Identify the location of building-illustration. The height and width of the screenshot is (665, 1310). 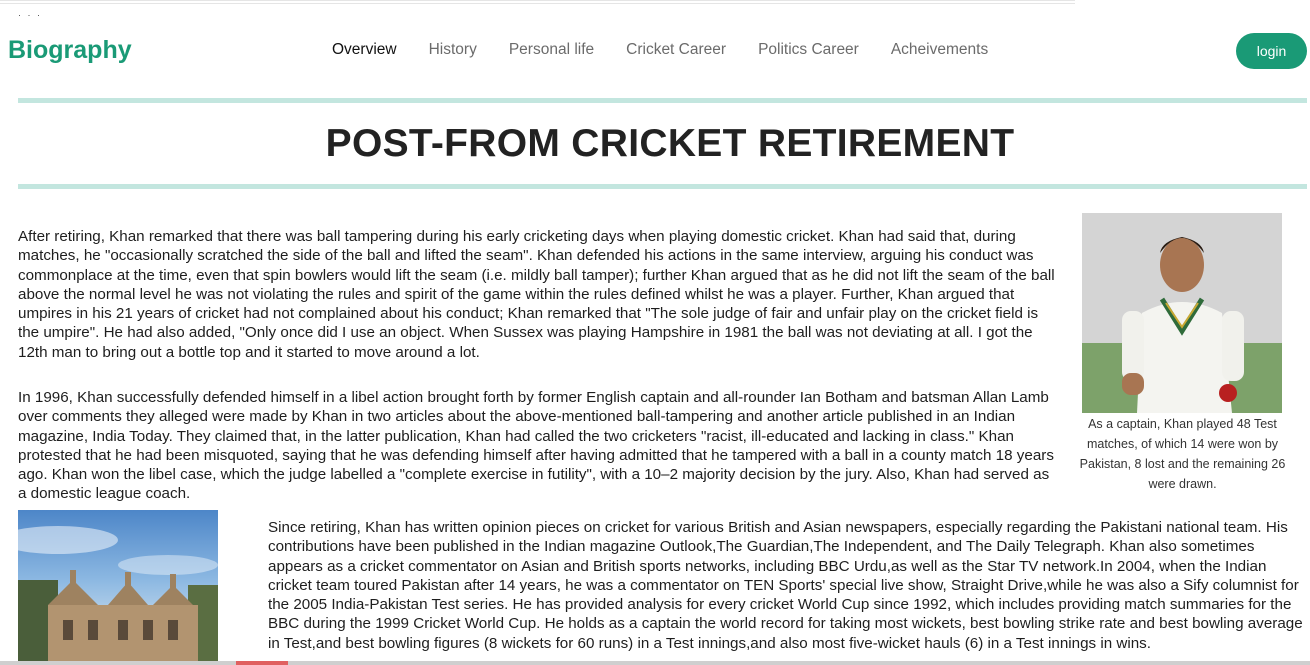
(118, 595).